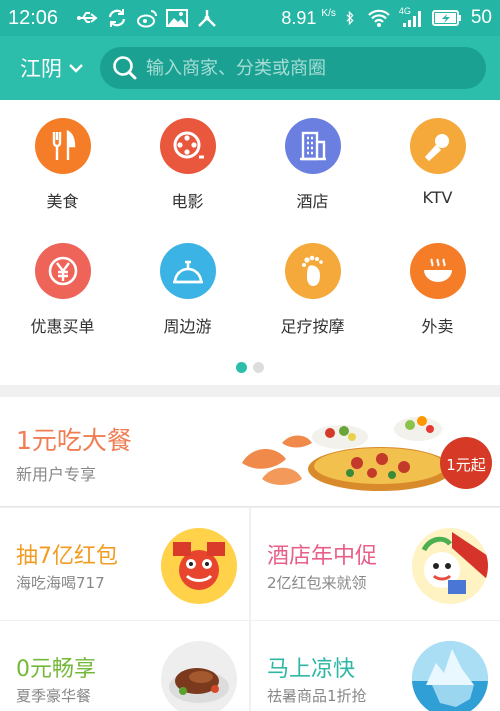 The image size is (500, 711). What do you see at coordinates (437, 197) in the screenshot?
I see `category-label: KTV` at bounding box center [437, 197].